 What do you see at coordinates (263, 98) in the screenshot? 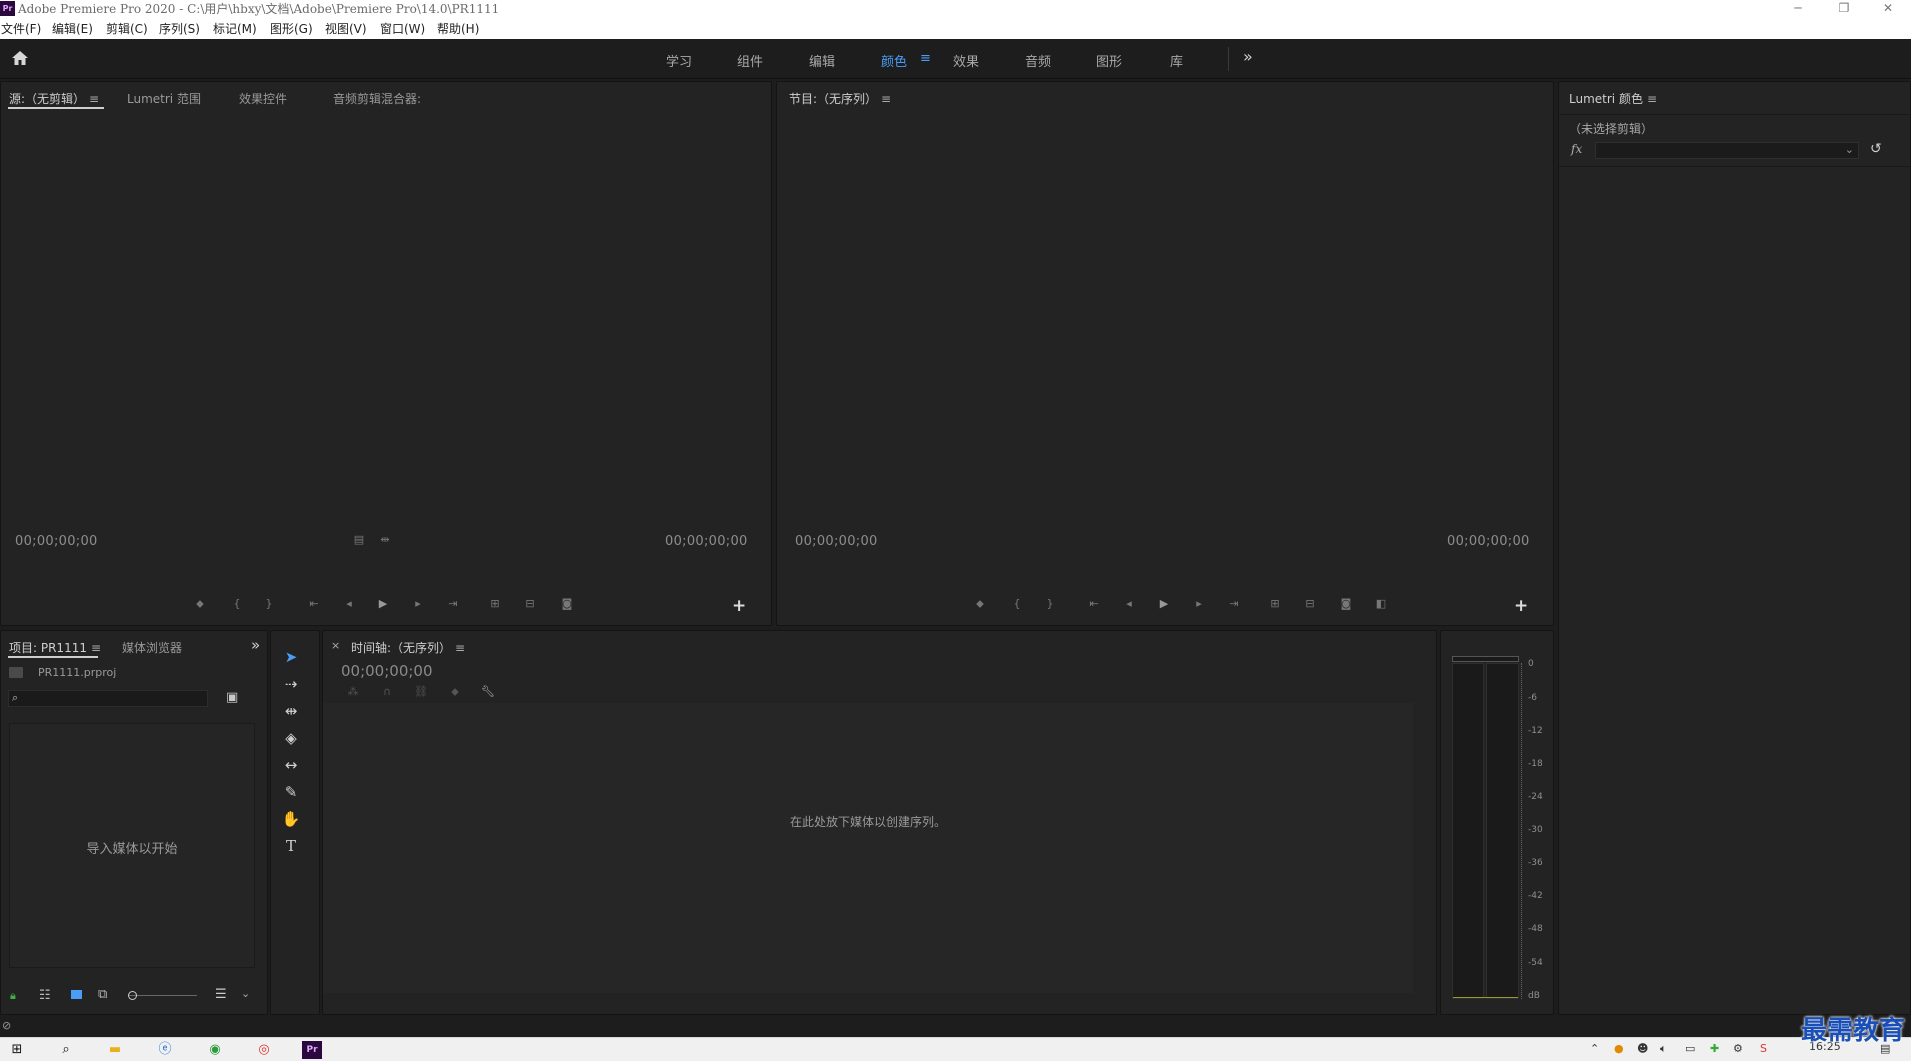
I see `tab-effect-controls: 效果控件` at bounding box center [263, 98].